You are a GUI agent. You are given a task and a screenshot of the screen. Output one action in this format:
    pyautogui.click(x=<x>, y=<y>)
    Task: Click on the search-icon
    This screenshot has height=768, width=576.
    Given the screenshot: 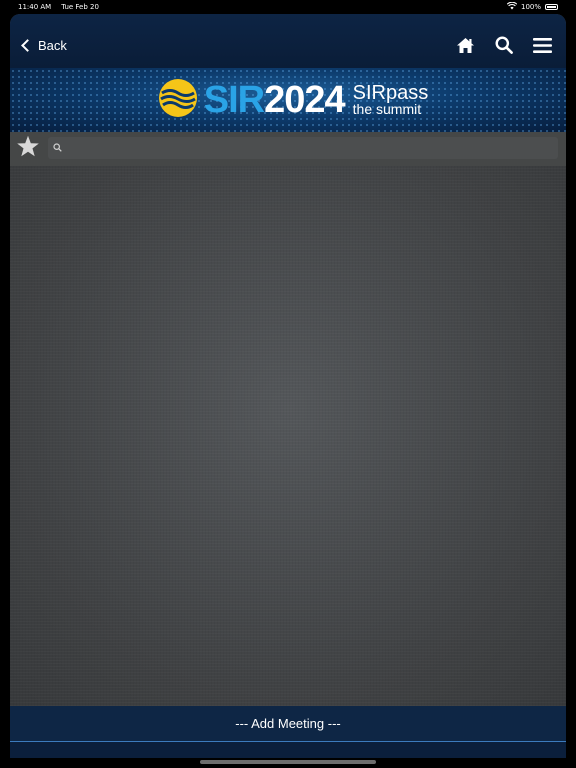 What is the action you would take?
    pyautogui.click(x=504, y=45)
    